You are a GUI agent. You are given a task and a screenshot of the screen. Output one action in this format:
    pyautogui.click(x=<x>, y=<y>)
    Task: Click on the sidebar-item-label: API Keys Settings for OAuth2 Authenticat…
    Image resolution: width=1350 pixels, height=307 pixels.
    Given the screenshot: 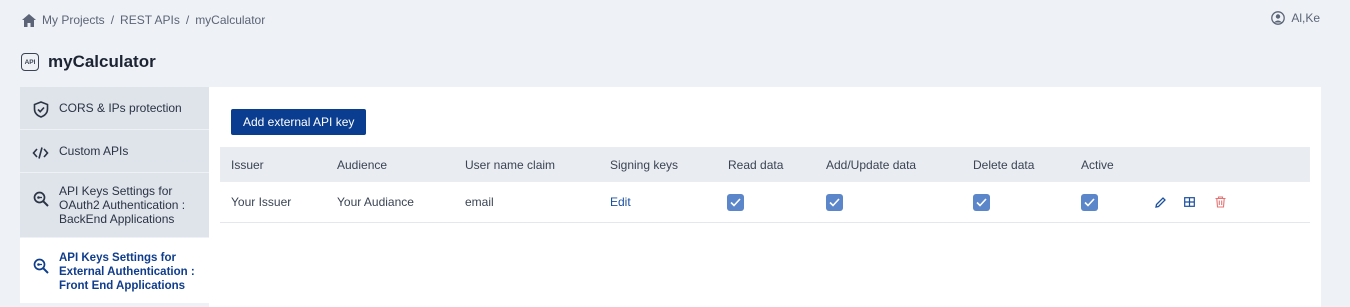 What is the action you would take?
    pyautogui.click(x=122, y=205)
    